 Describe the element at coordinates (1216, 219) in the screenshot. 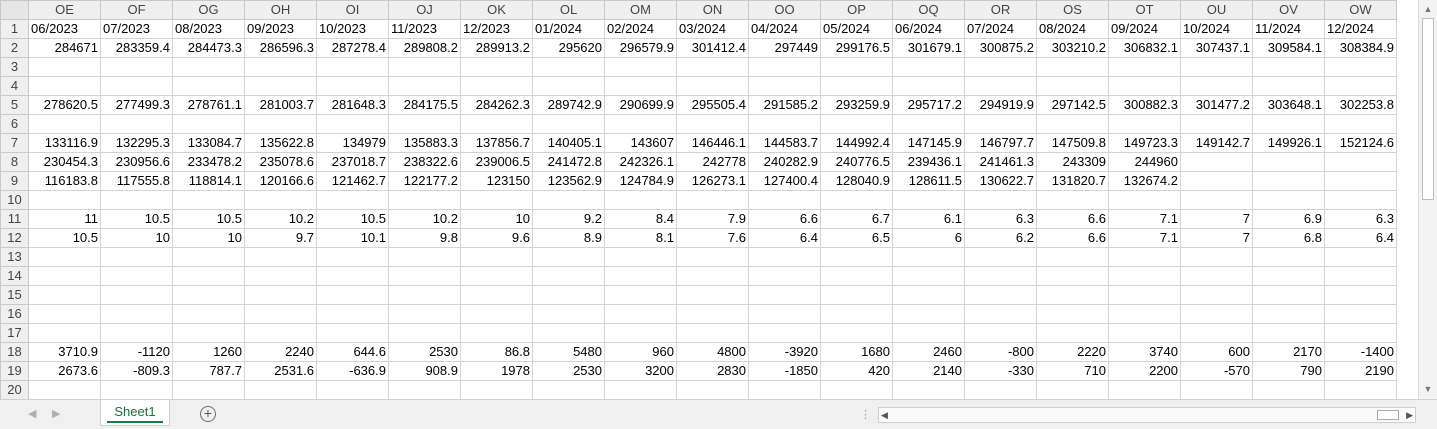

I see `cell: 7` at that location.